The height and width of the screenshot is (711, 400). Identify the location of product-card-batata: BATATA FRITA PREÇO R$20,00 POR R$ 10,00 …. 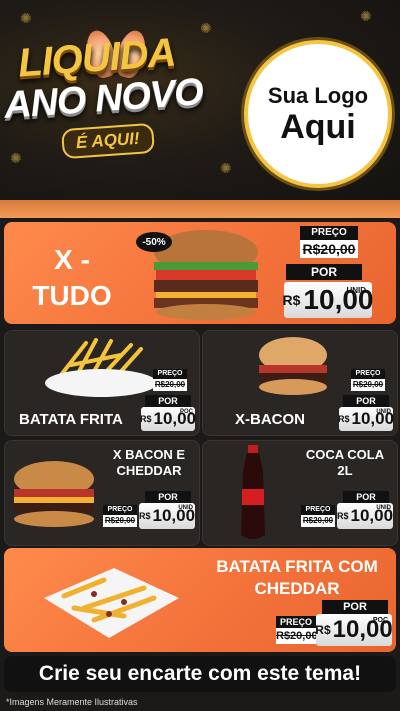
(102, 383).